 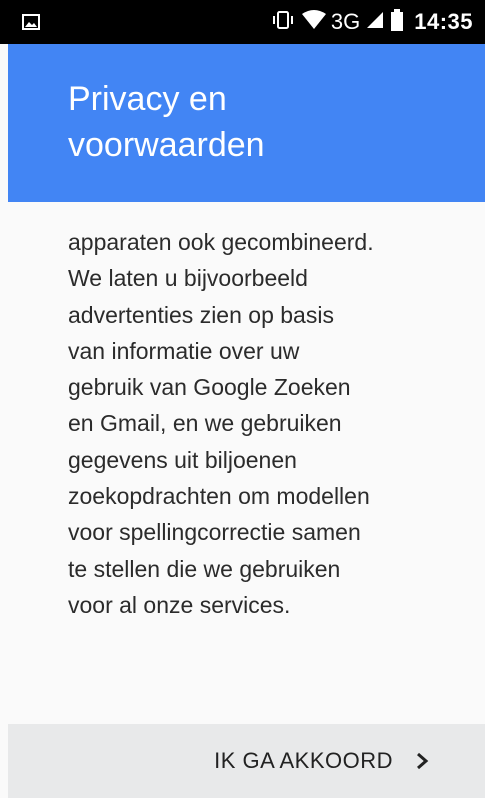 I want to click on status-right: 3G 14:35, so click(x=372, y=22).